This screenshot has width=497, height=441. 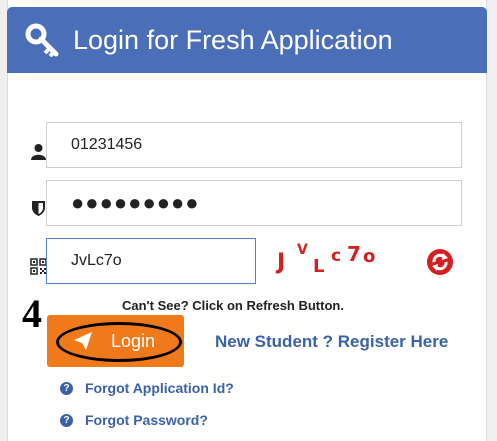 What do you see at coordinates (331, 342) in the screenshot?
I see `register-link: New Student ? Register Here` at bounding box center [331, 342].